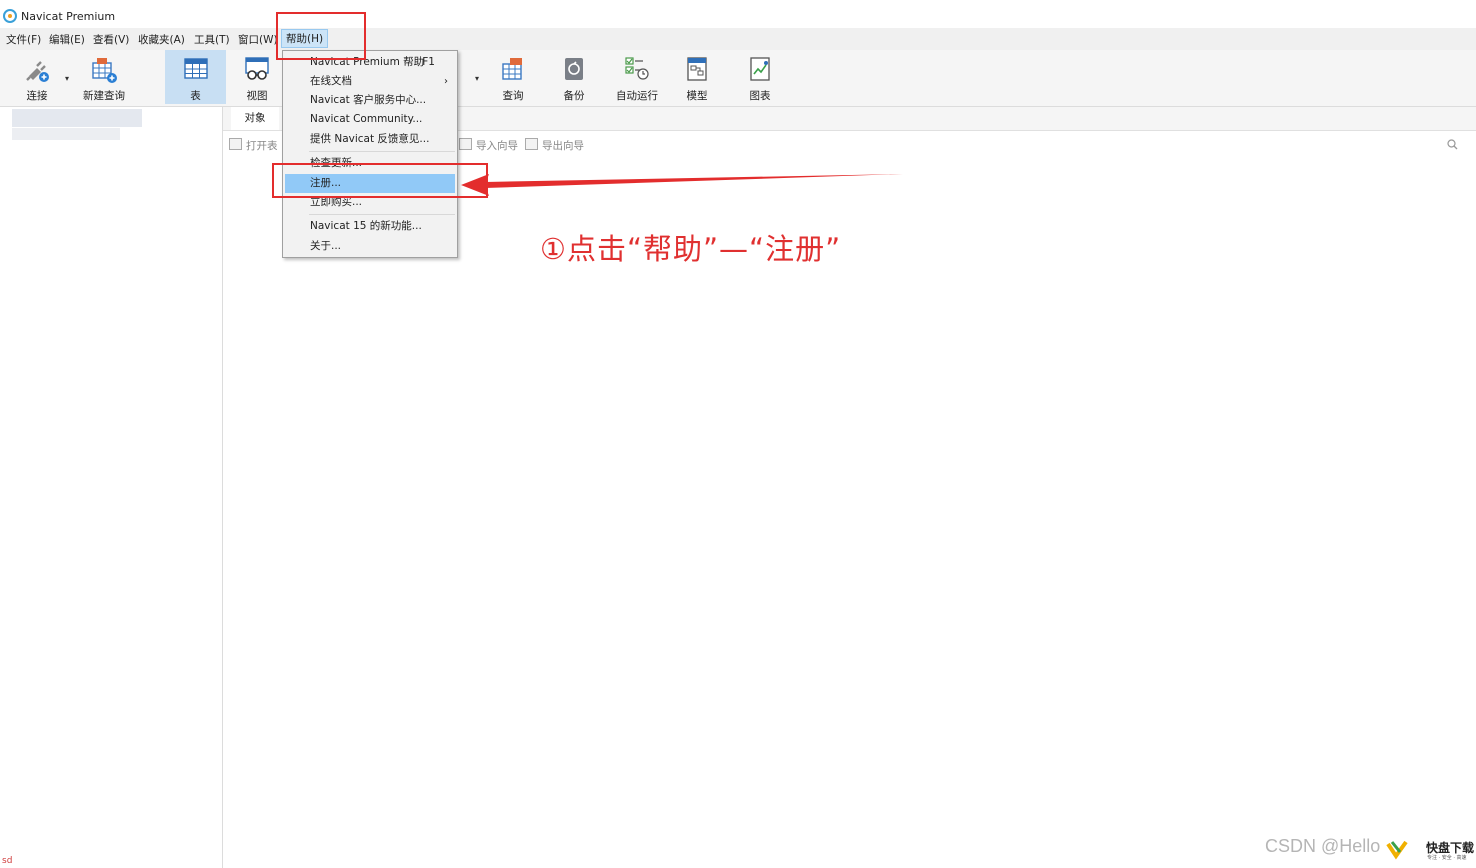 The height and width of the screenshot is (868, 1476). Describe the element at coordinates (258, 39) in the screenshot. I see `menu-window: 窗口(W)` at that location.